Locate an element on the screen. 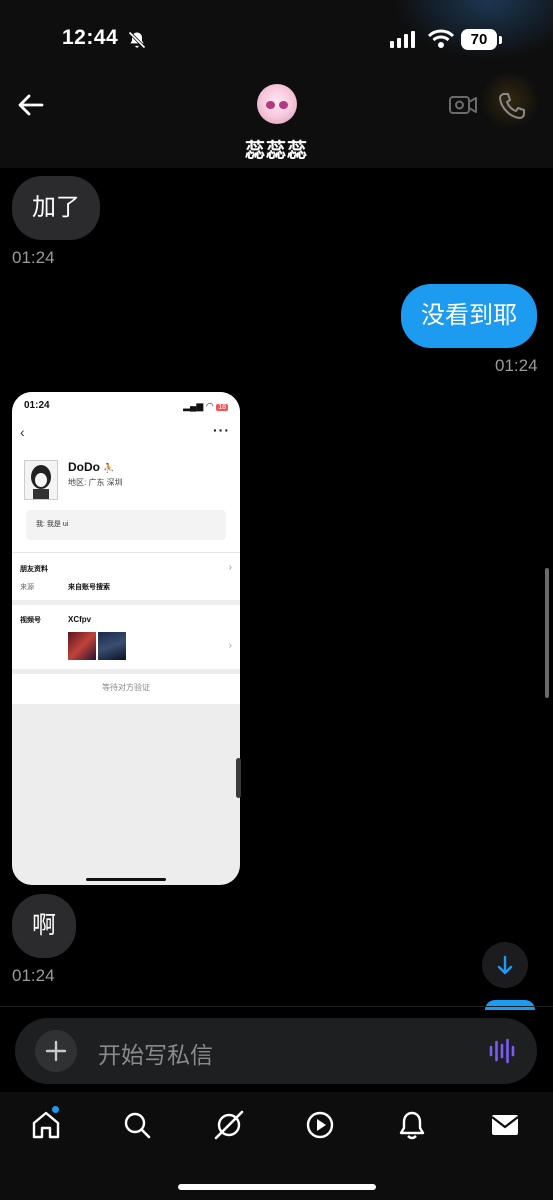  screenshot-greeting: 我: 我是 ui is located at coordinates (126, 525).